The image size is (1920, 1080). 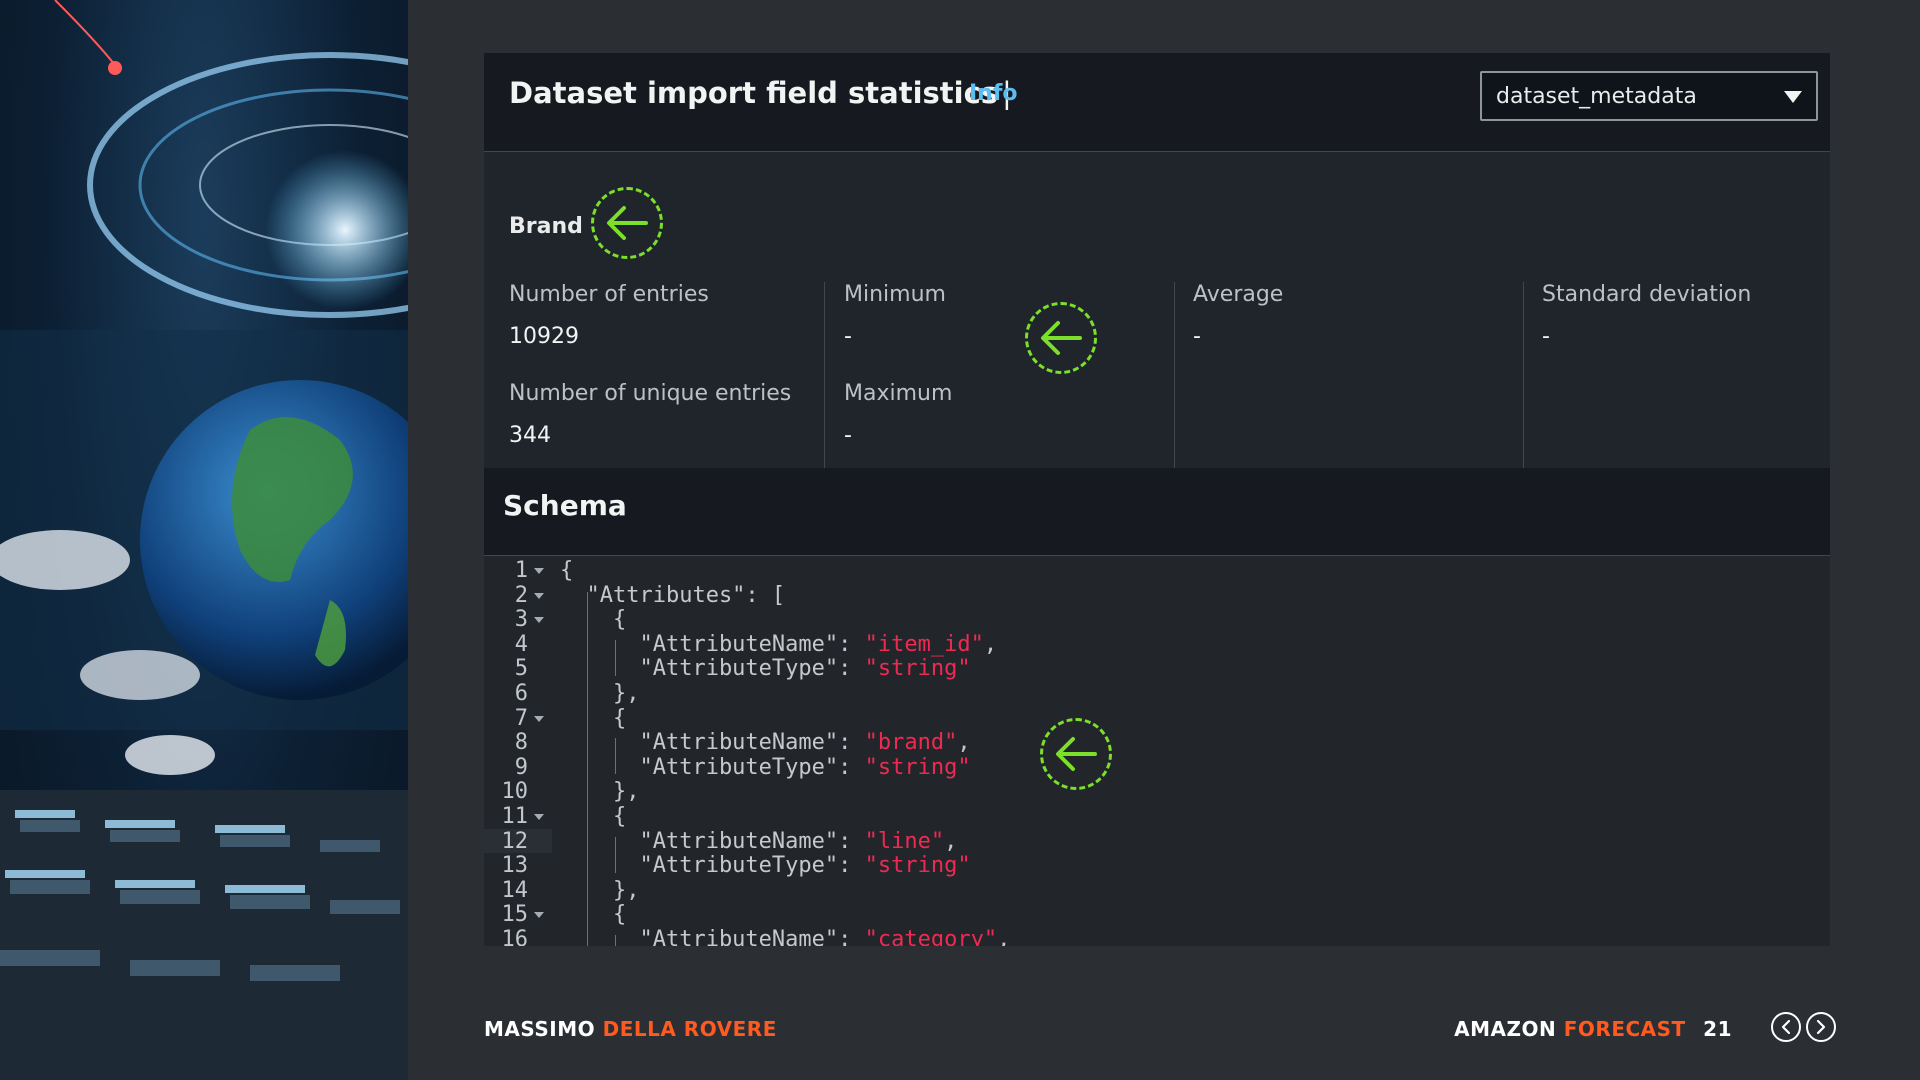 I want to click on line-number: 6, so click(x=521, y=693).